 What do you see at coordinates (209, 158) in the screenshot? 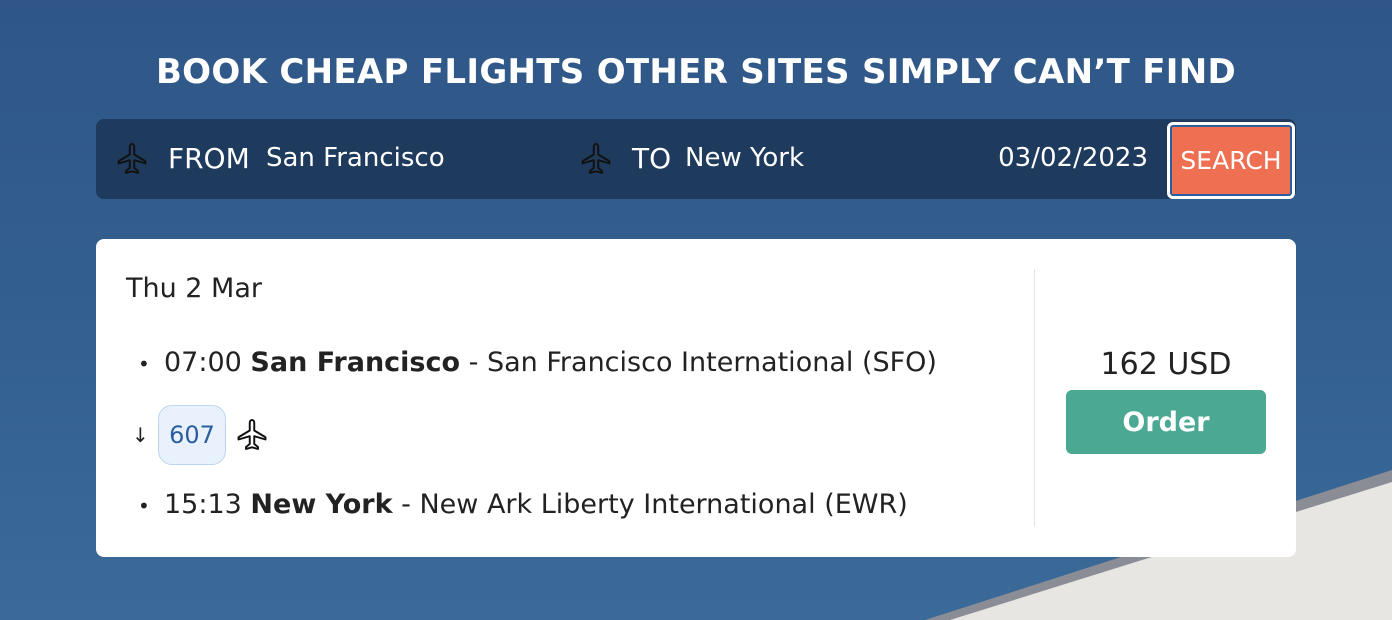
I see `from-label: FROM` at bounding box center [209, 158].